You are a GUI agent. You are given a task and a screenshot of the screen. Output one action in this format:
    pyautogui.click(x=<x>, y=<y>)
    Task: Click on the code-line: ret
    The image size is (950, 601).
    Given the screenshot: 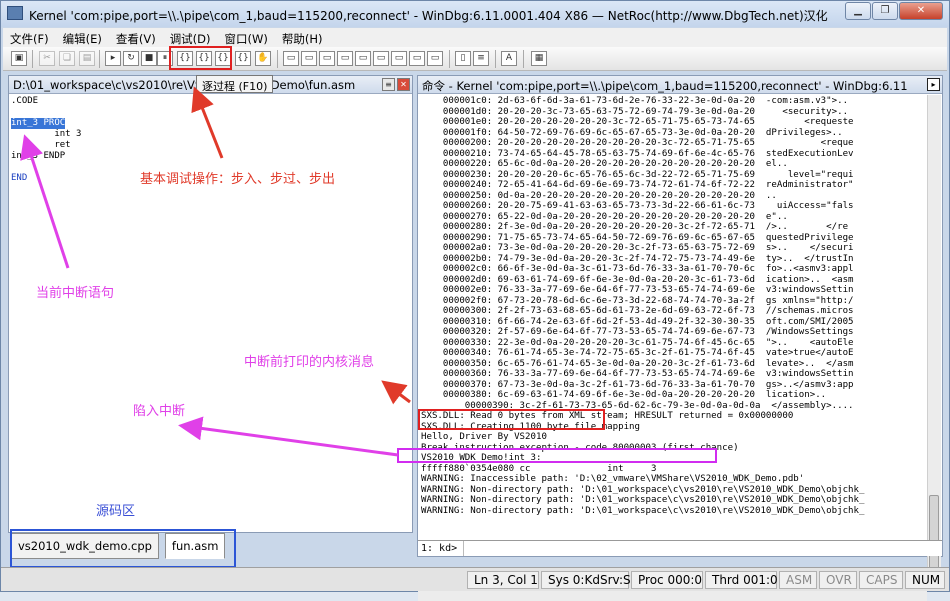 What is the action you would take?
    pyautogui.click(x=41, y=145)
    